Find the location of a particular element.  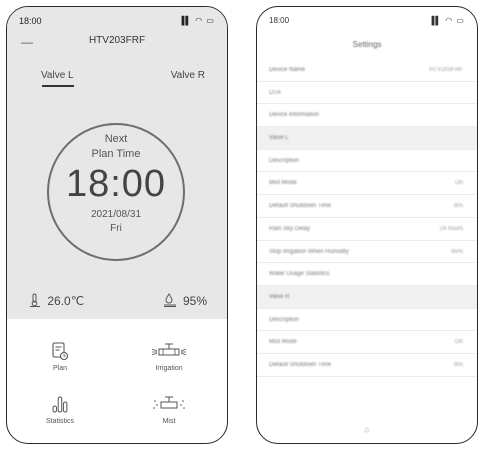

temperature-reading: 26.0℃ is located at coordinates (56, 300).